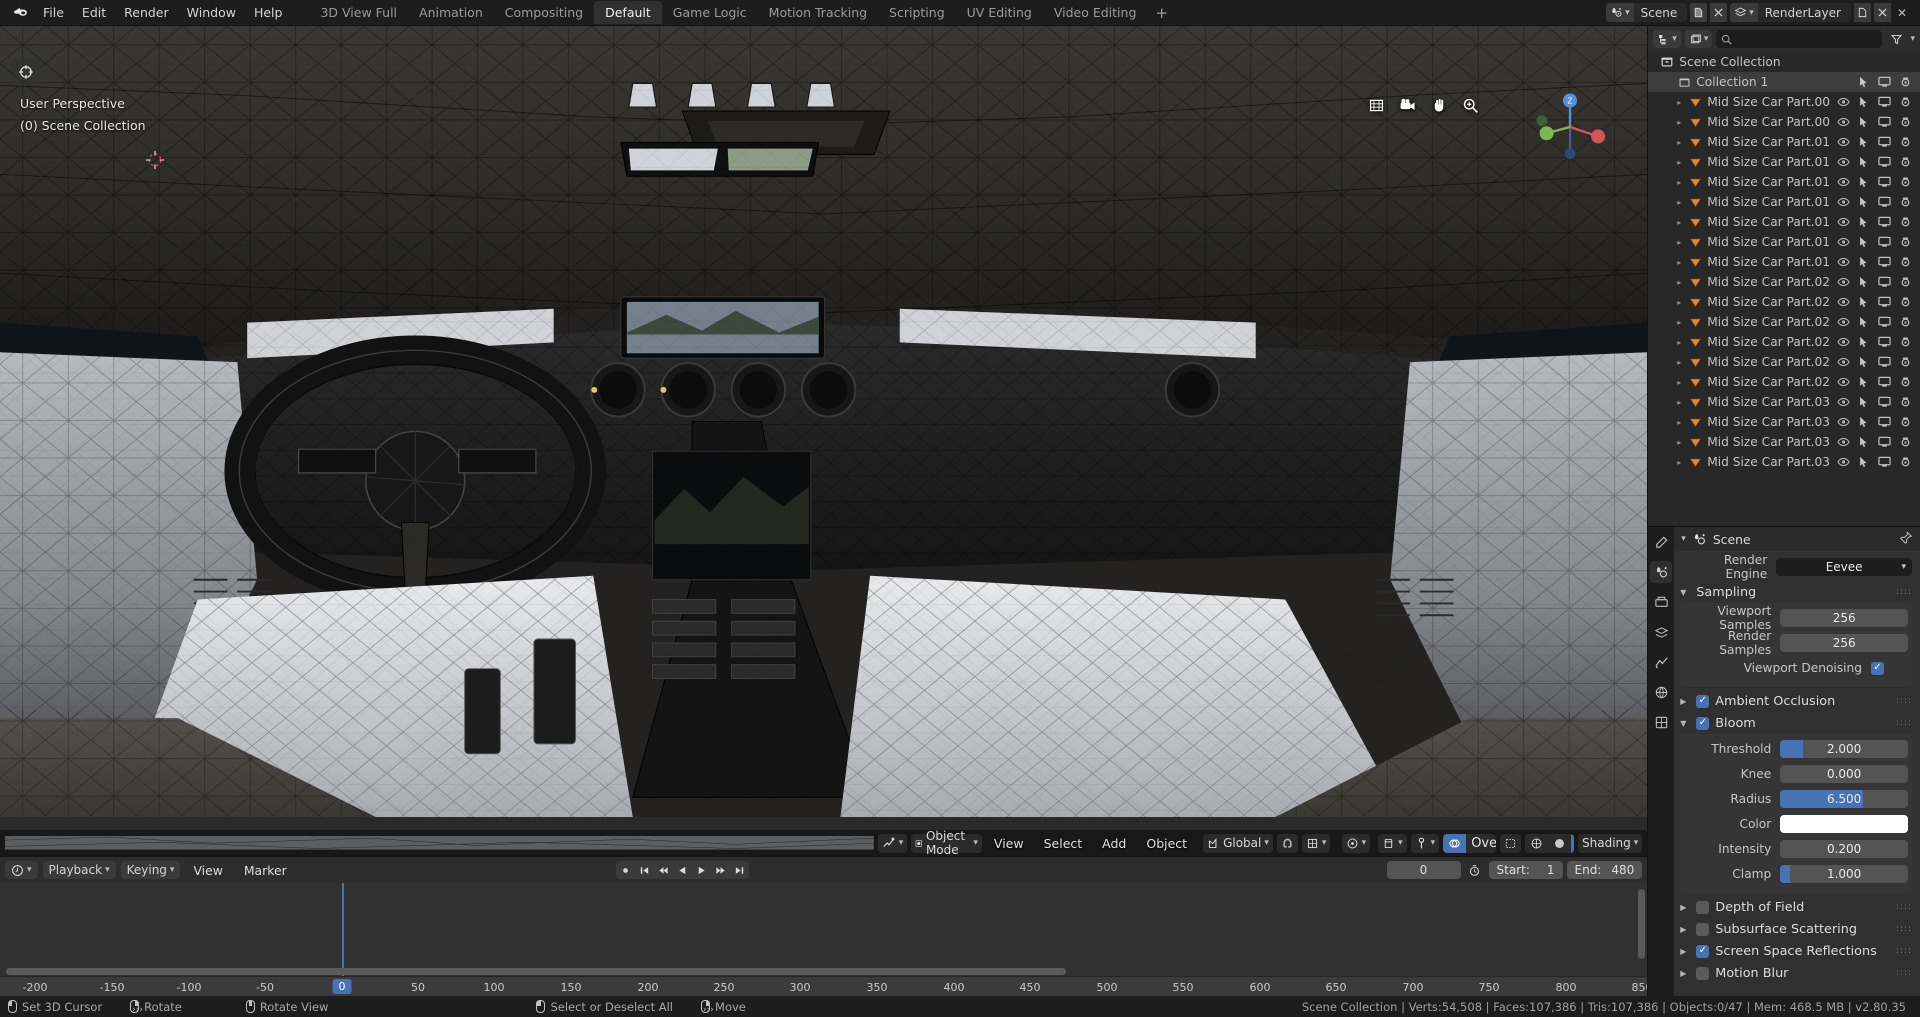 Image resolution: width=1920 pixels, height=1017 pixels. I want to click on properties-tab-view-layer, so click(1661, 632).